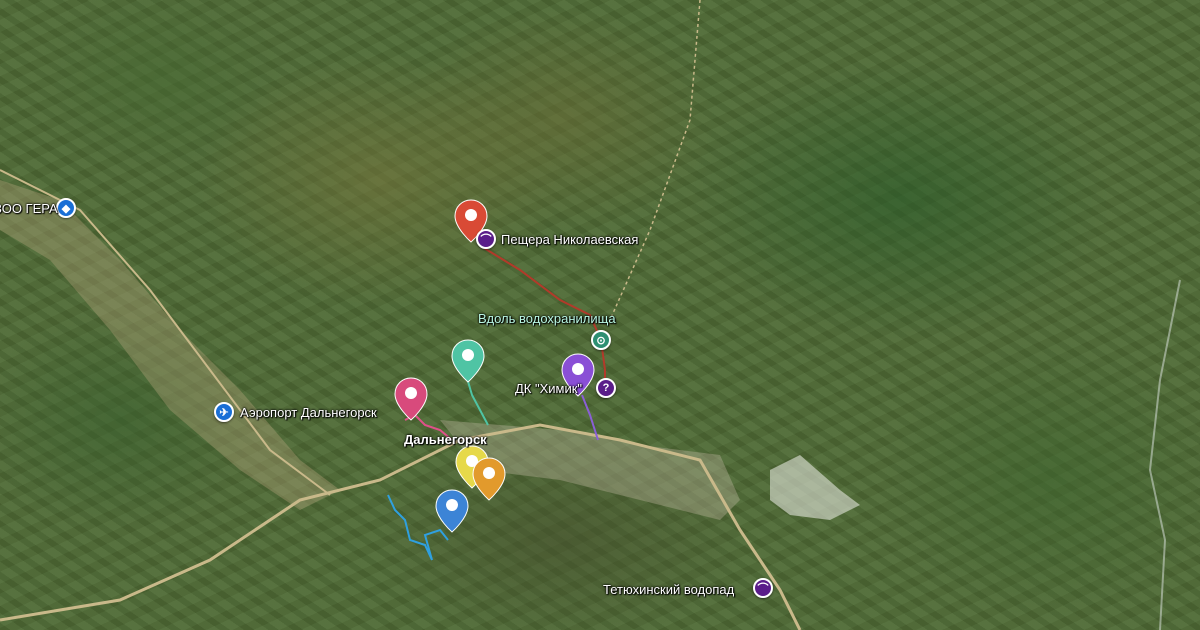 This screenshot has height=630, width=1200. What do you see at coordinates (411, 399) in the screenshot?
I see `map-pin-pink` at bounding box center [411, 399].